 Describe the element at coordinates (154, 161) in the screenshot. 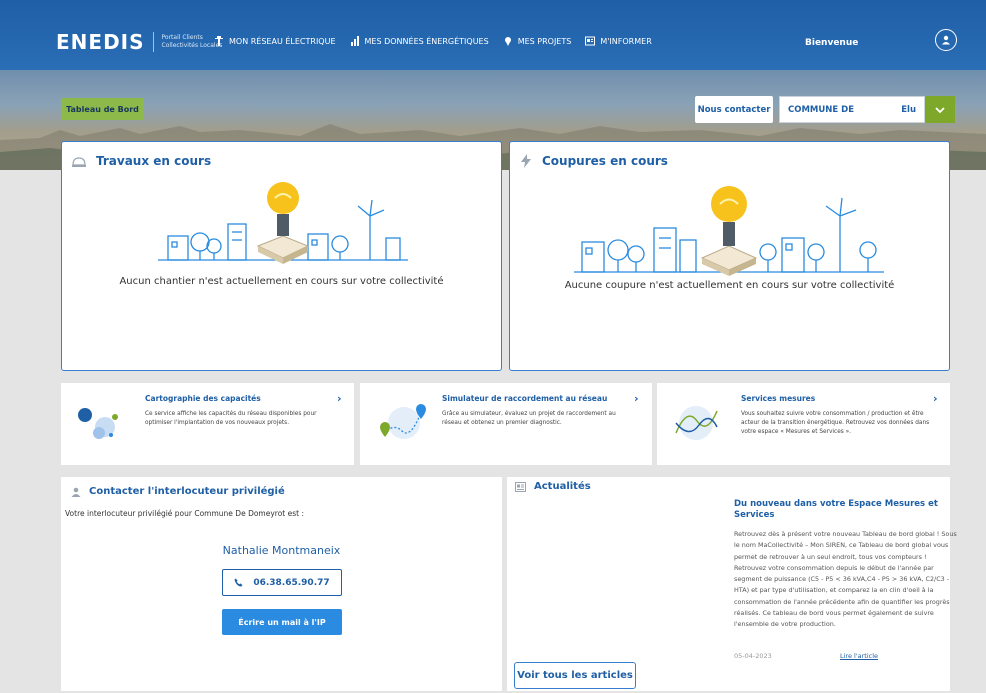

I see `travaux-title: Travaux en cours` at that location.